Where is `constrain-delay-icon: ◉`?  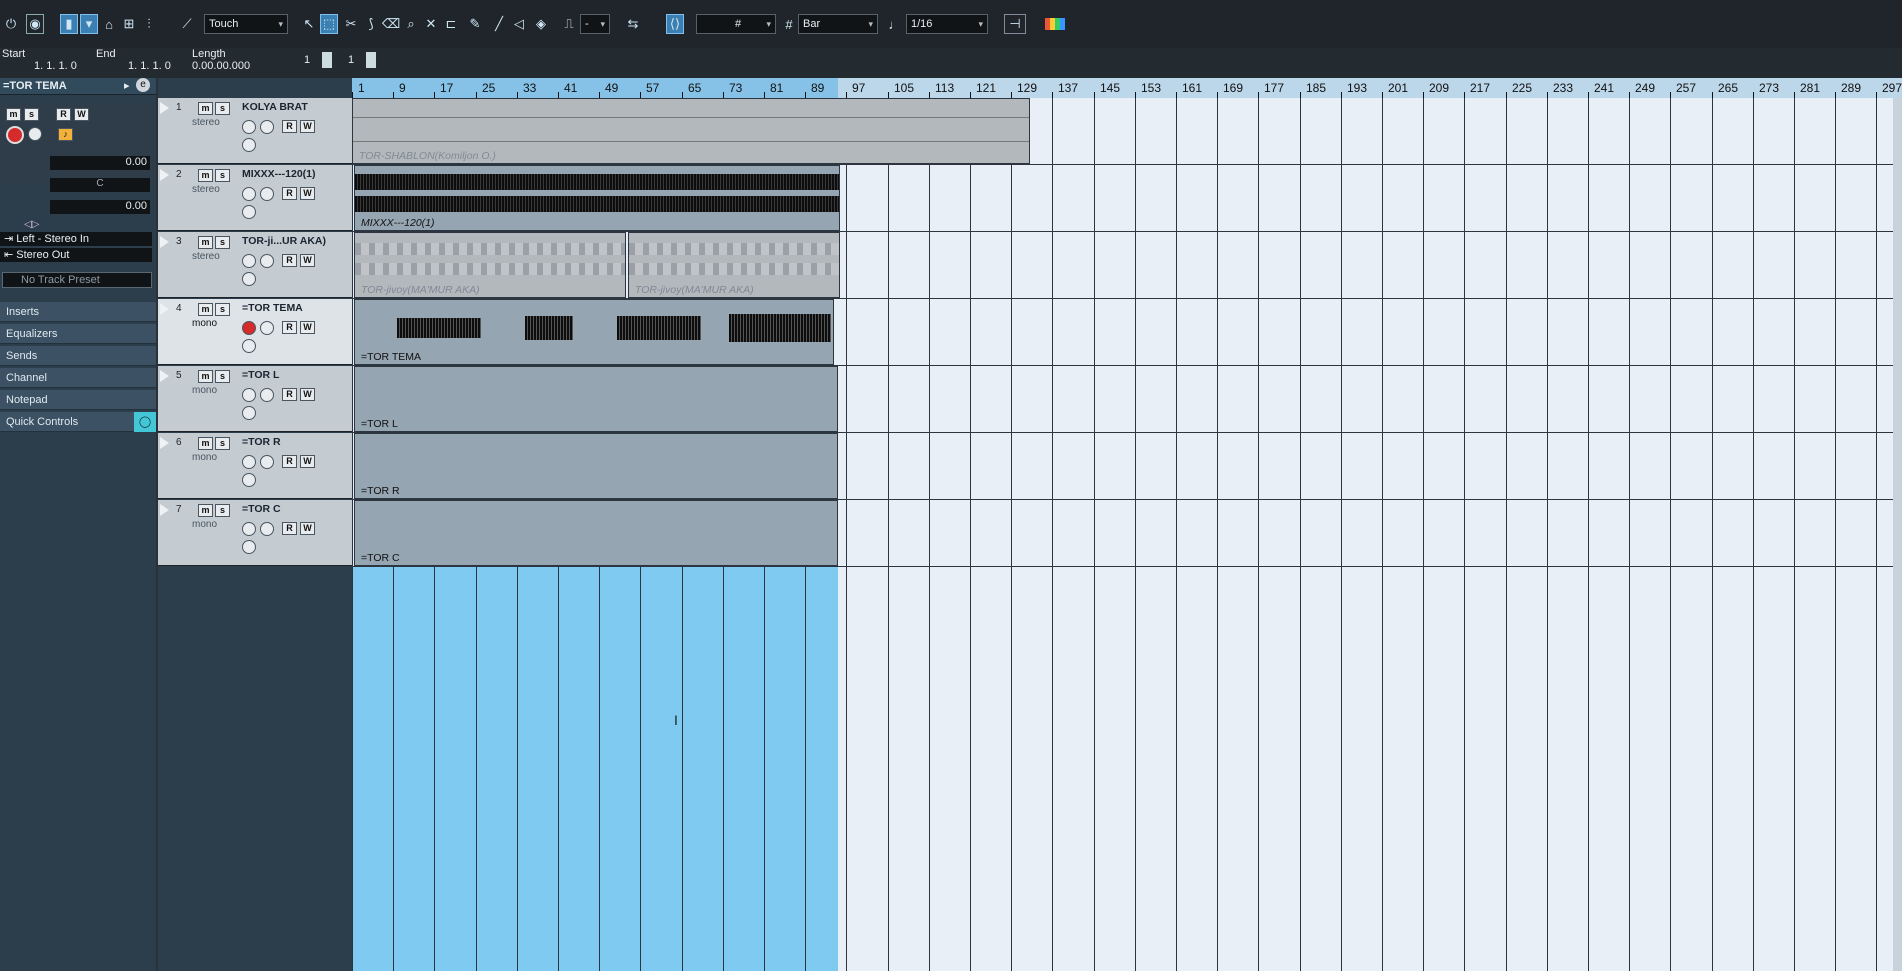 constrain-delay-icon: ◉ is located at coordinates (35, 24).